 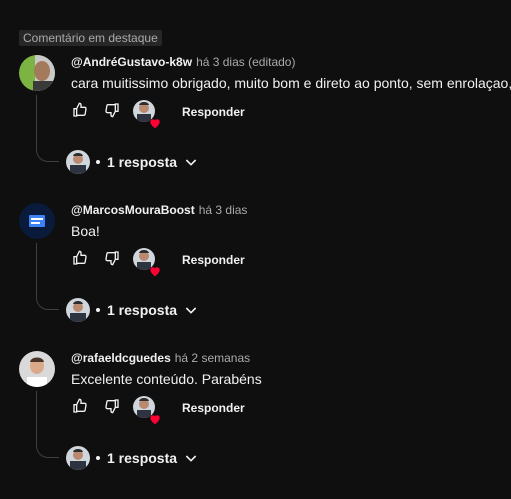 I want to click on comment-text: Boa!, so click(x=85, y=231).